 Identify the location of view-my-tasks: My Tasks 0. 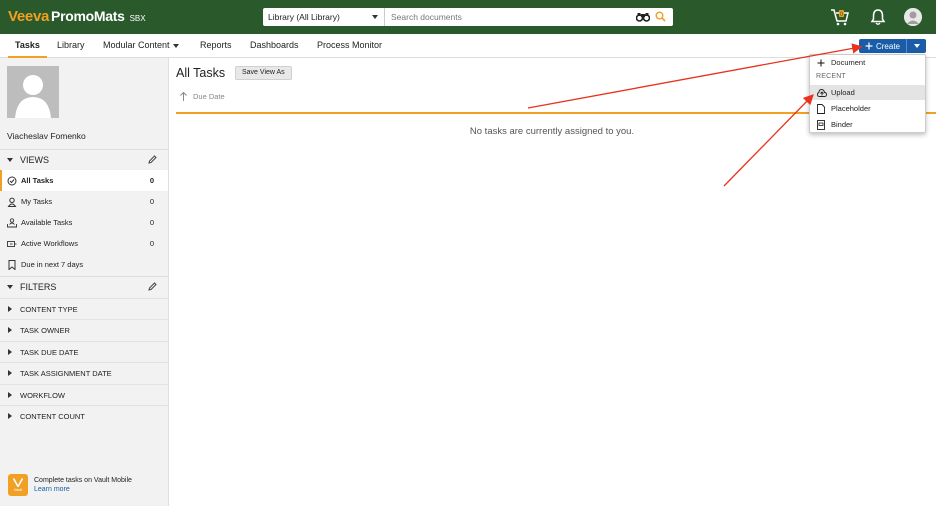
(84, 201).